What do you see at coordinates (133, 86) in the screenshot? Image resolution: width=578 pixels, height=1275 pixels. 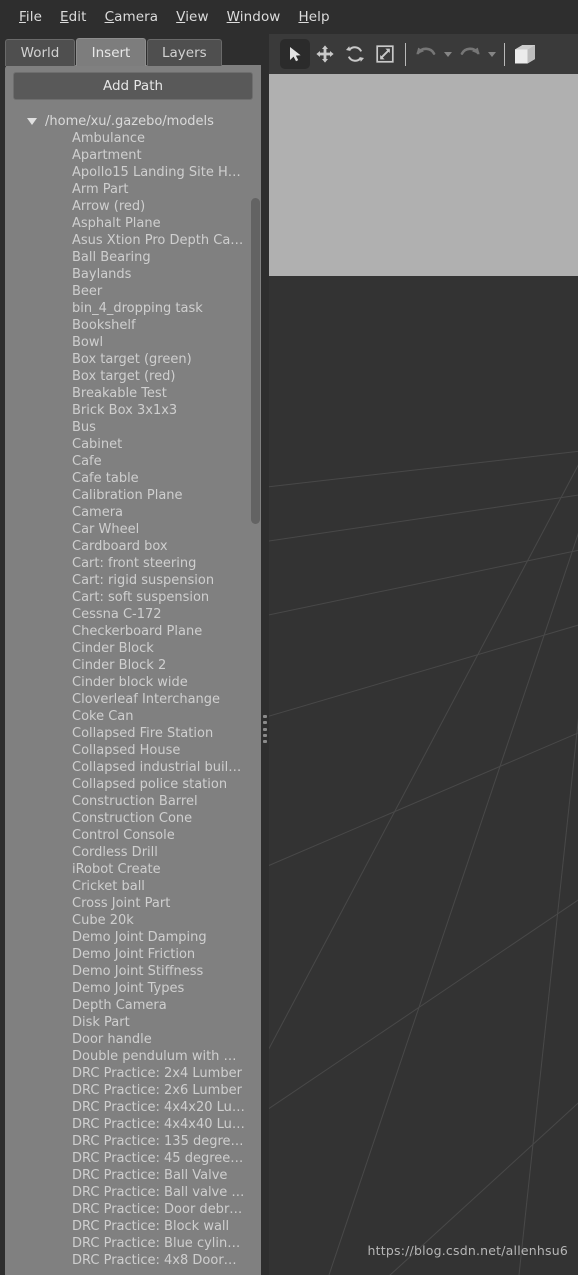 I see `add-path-button: Add Path` at bounding box center [133, 86].